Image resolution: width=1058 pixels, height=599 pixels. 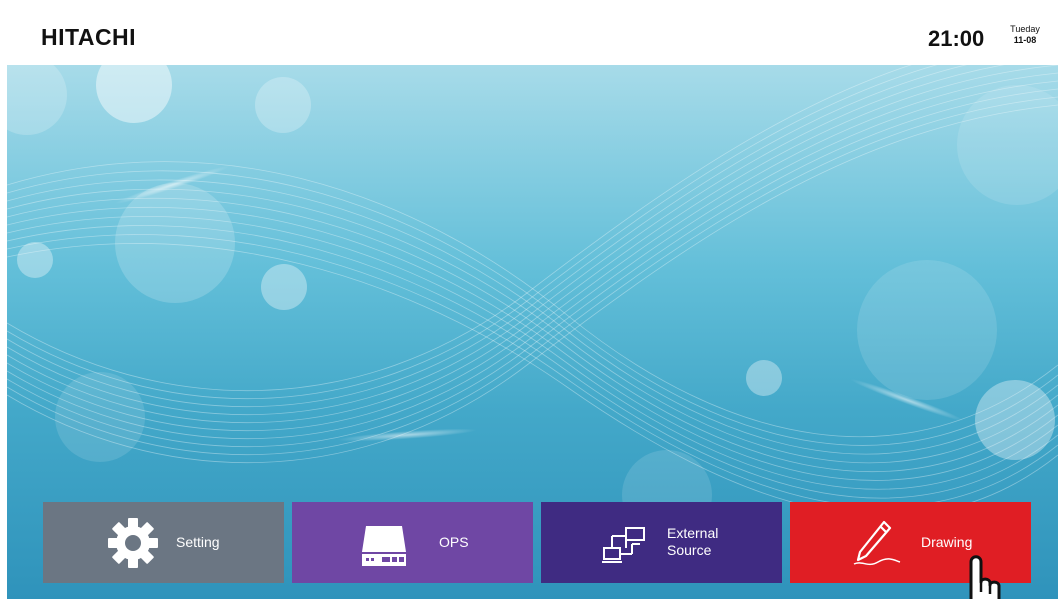 I want to click on external-source-label-line1: External, so click(x=693, y=533).